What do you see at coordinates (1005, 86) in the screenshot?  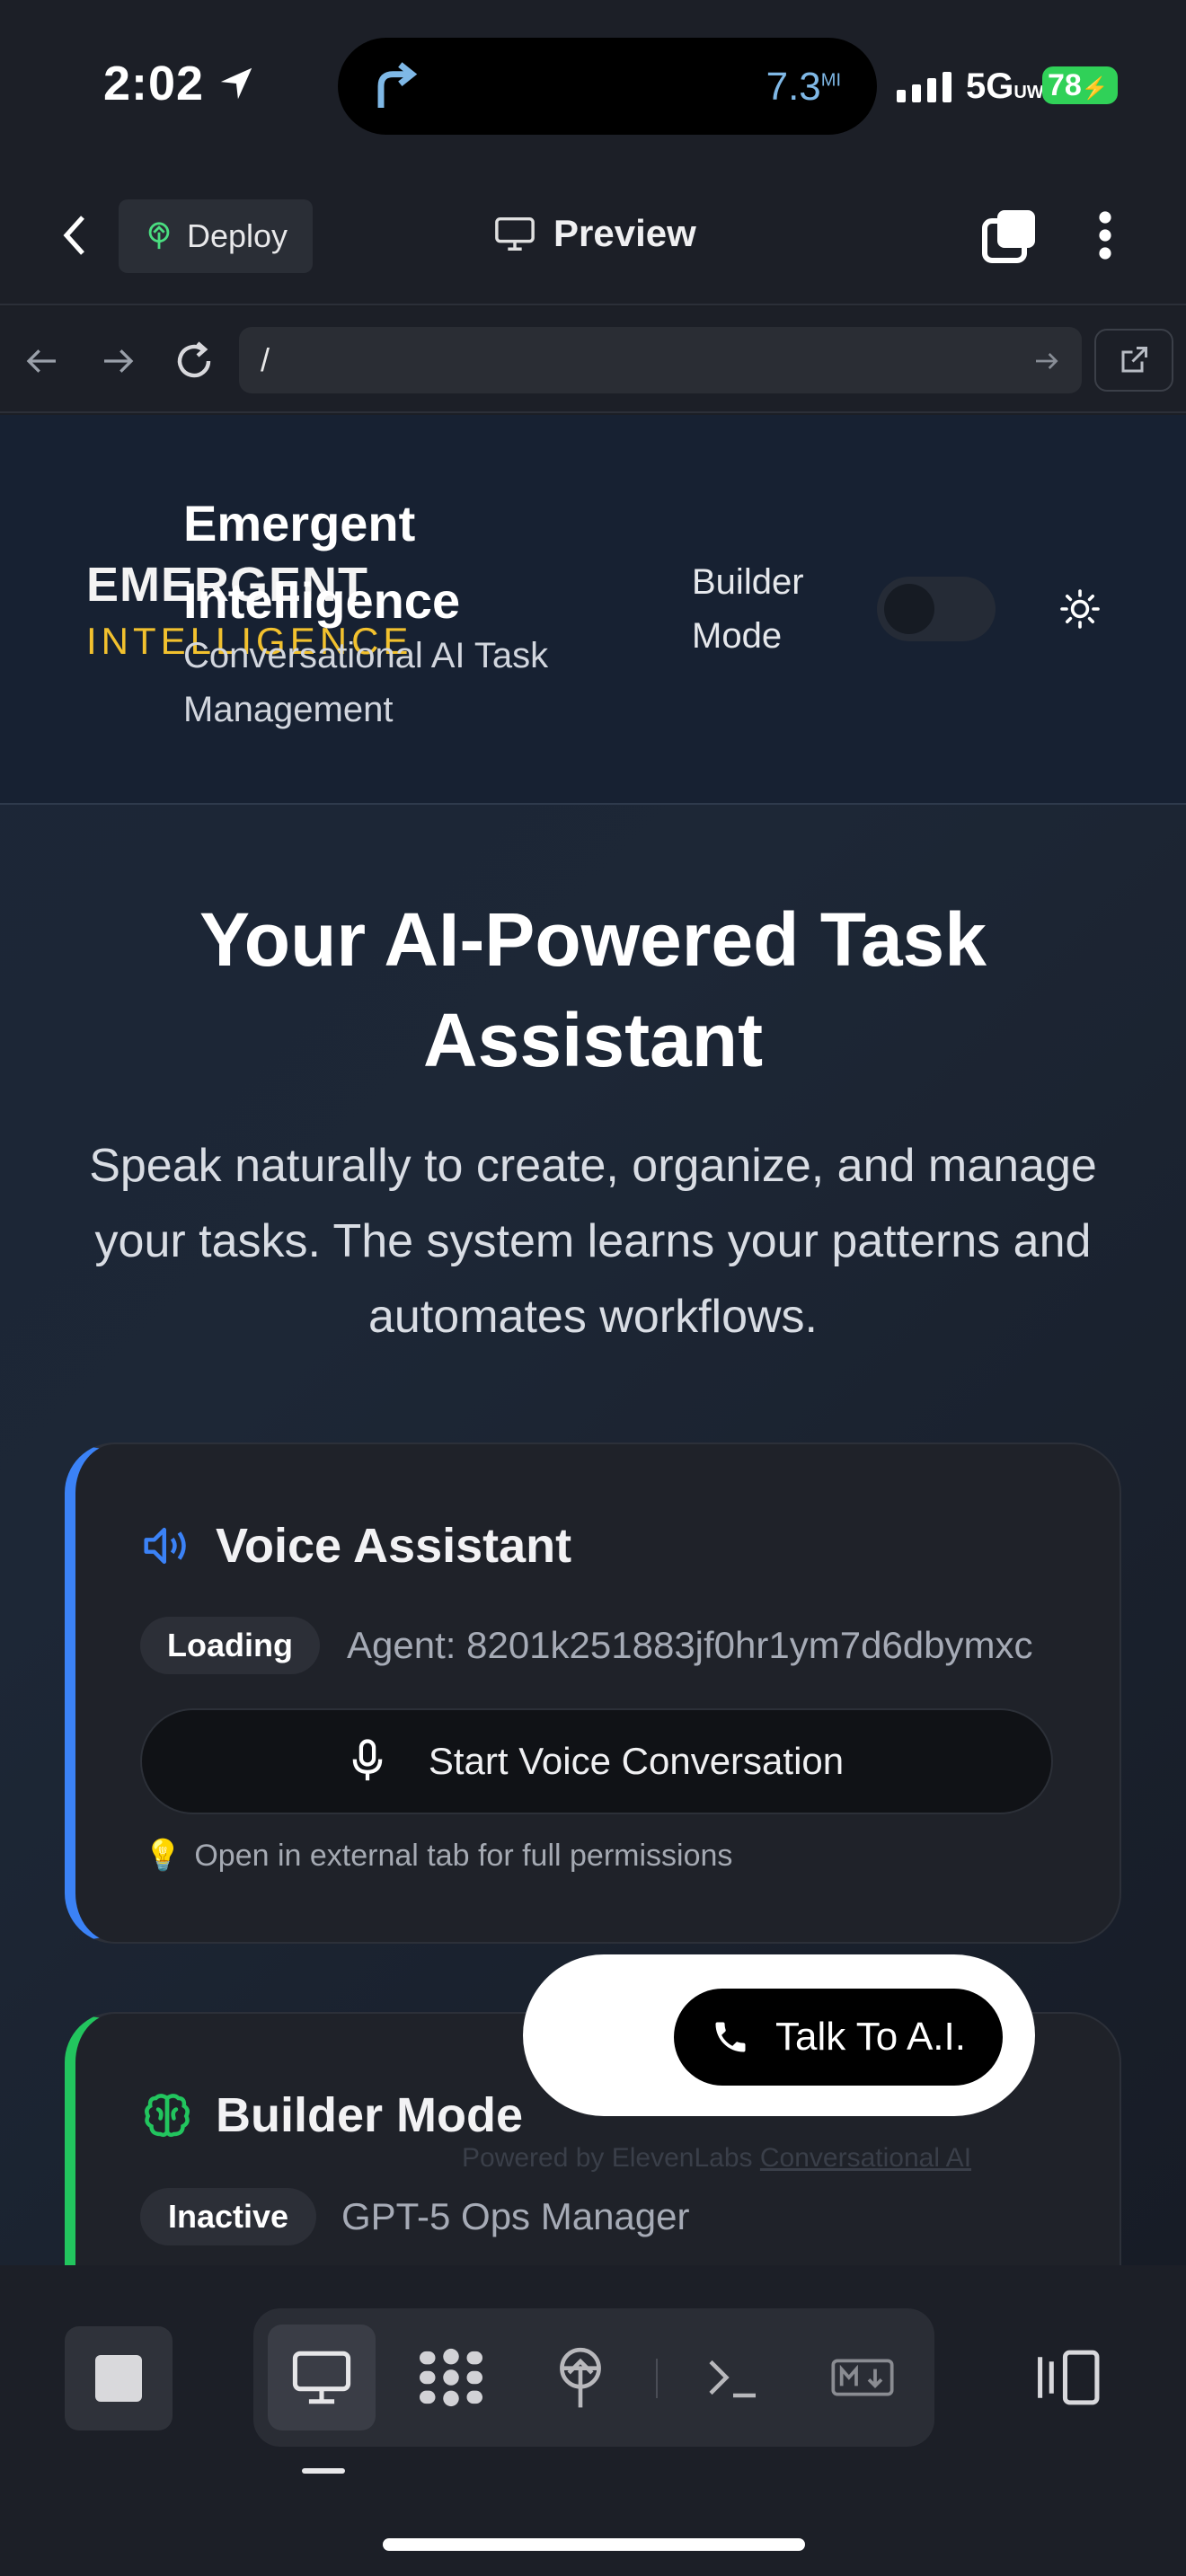 I see `network-type: 5GUW` at bounding box center [1005, 86].